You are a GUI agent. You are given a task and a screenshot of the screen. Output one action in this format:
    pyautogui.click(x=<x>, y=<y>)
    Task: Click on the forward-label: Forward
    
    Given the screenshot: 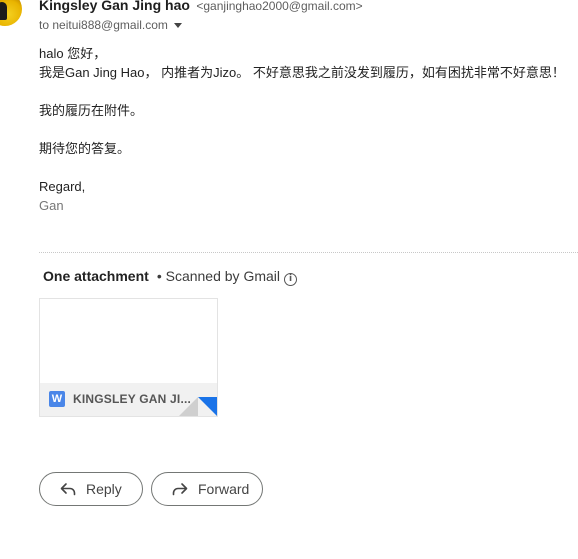 What is the action you would take?
    pyautogui.click(x=224, y=489)
    